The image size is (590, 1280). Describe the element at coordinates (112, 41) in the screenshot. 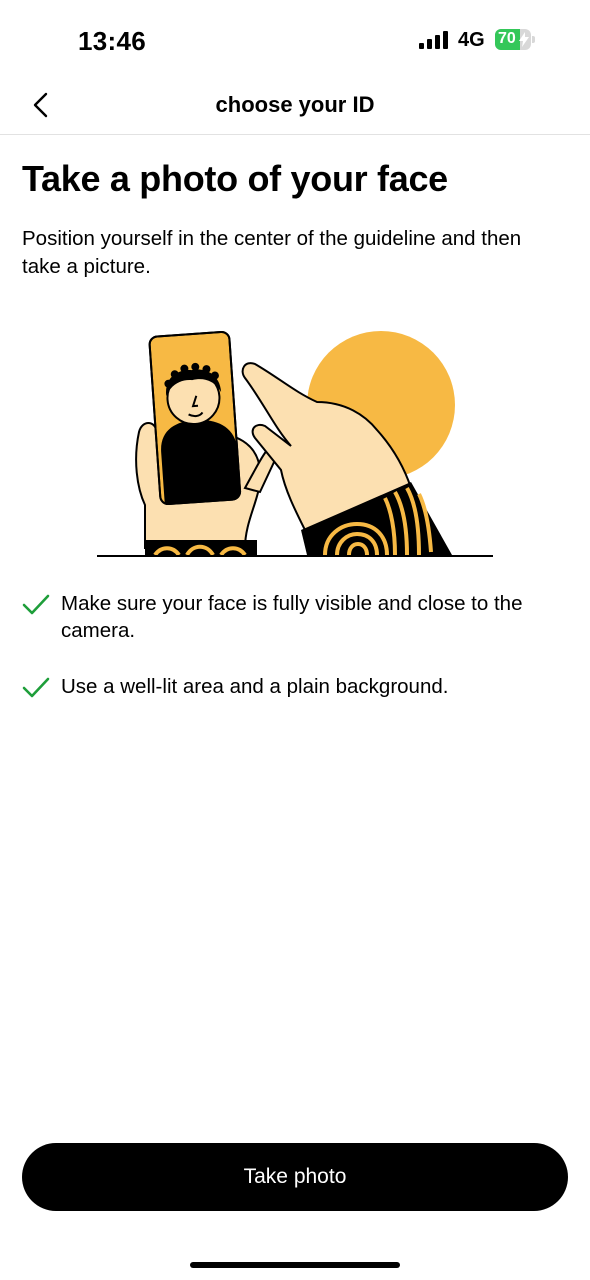

I see `status-time: 13:46` at that location.